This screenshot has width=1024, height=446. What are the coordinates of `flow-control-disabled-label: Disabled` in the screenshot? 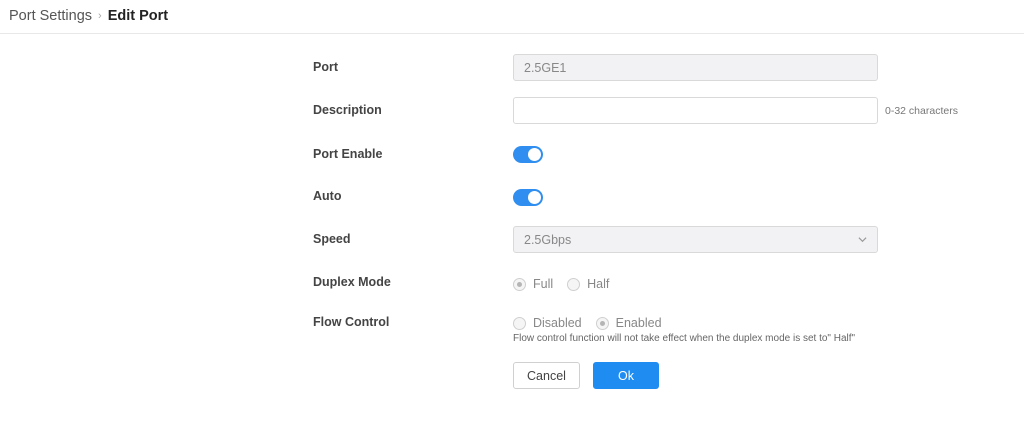 It's located at (557, 323).